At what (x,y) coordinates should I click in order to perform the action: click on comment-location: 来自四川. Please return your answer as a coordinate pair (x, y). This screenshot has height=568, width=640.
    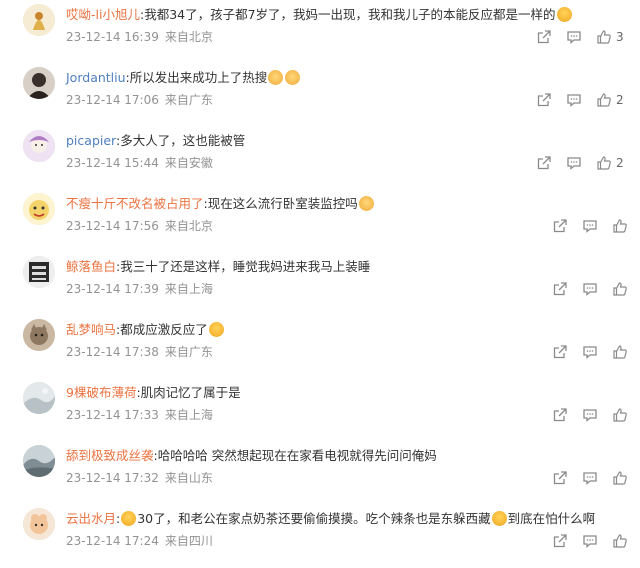
    Looking at the image, I should click on (188, 541).